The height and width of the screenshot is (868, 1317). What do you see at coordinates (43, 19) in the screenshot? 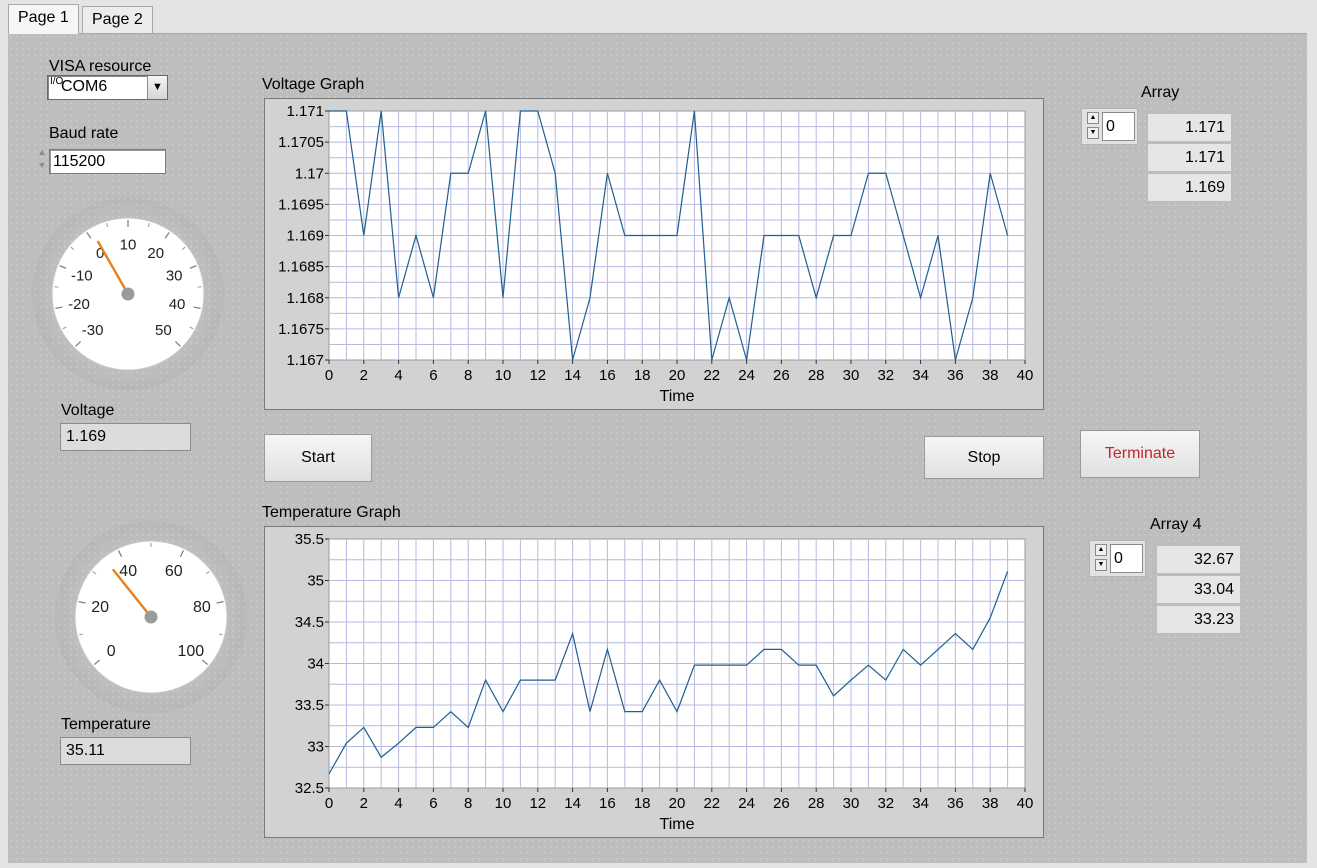
I see `tab-page-1: Page 1` at bounding box center [43, 19].